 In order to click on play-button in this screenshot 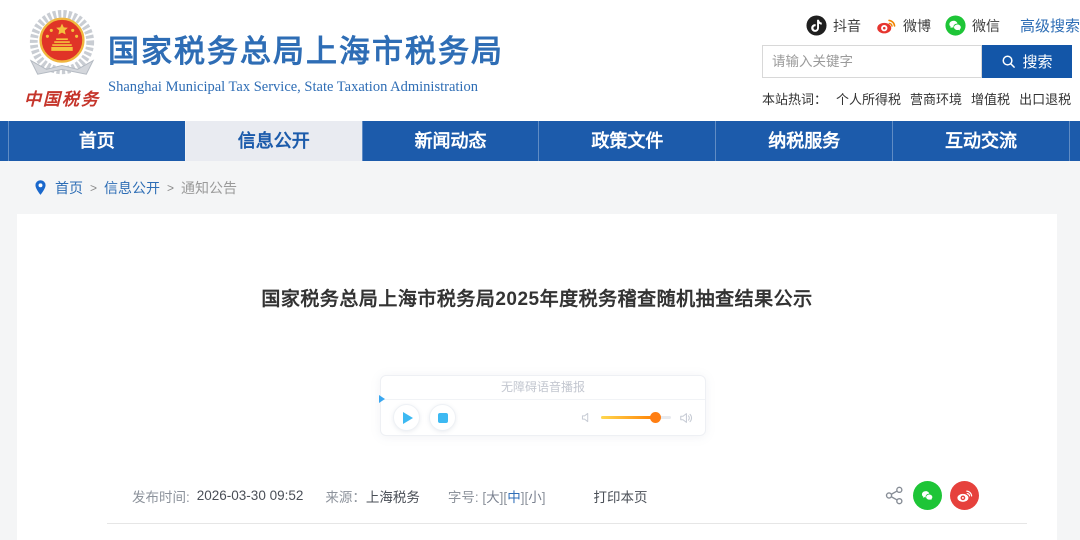, I will do `click(406, 417)`.